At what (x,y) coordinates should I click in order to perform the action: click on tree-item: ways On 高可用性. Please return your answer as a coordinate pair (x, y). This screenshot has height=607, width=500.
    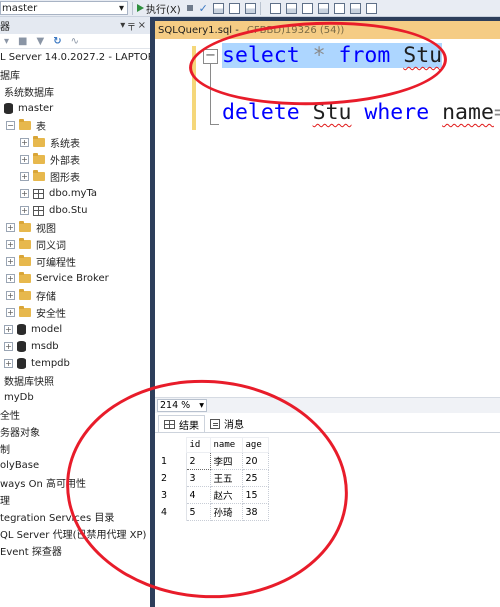
    Looking at the image, I should click on (43, 482).